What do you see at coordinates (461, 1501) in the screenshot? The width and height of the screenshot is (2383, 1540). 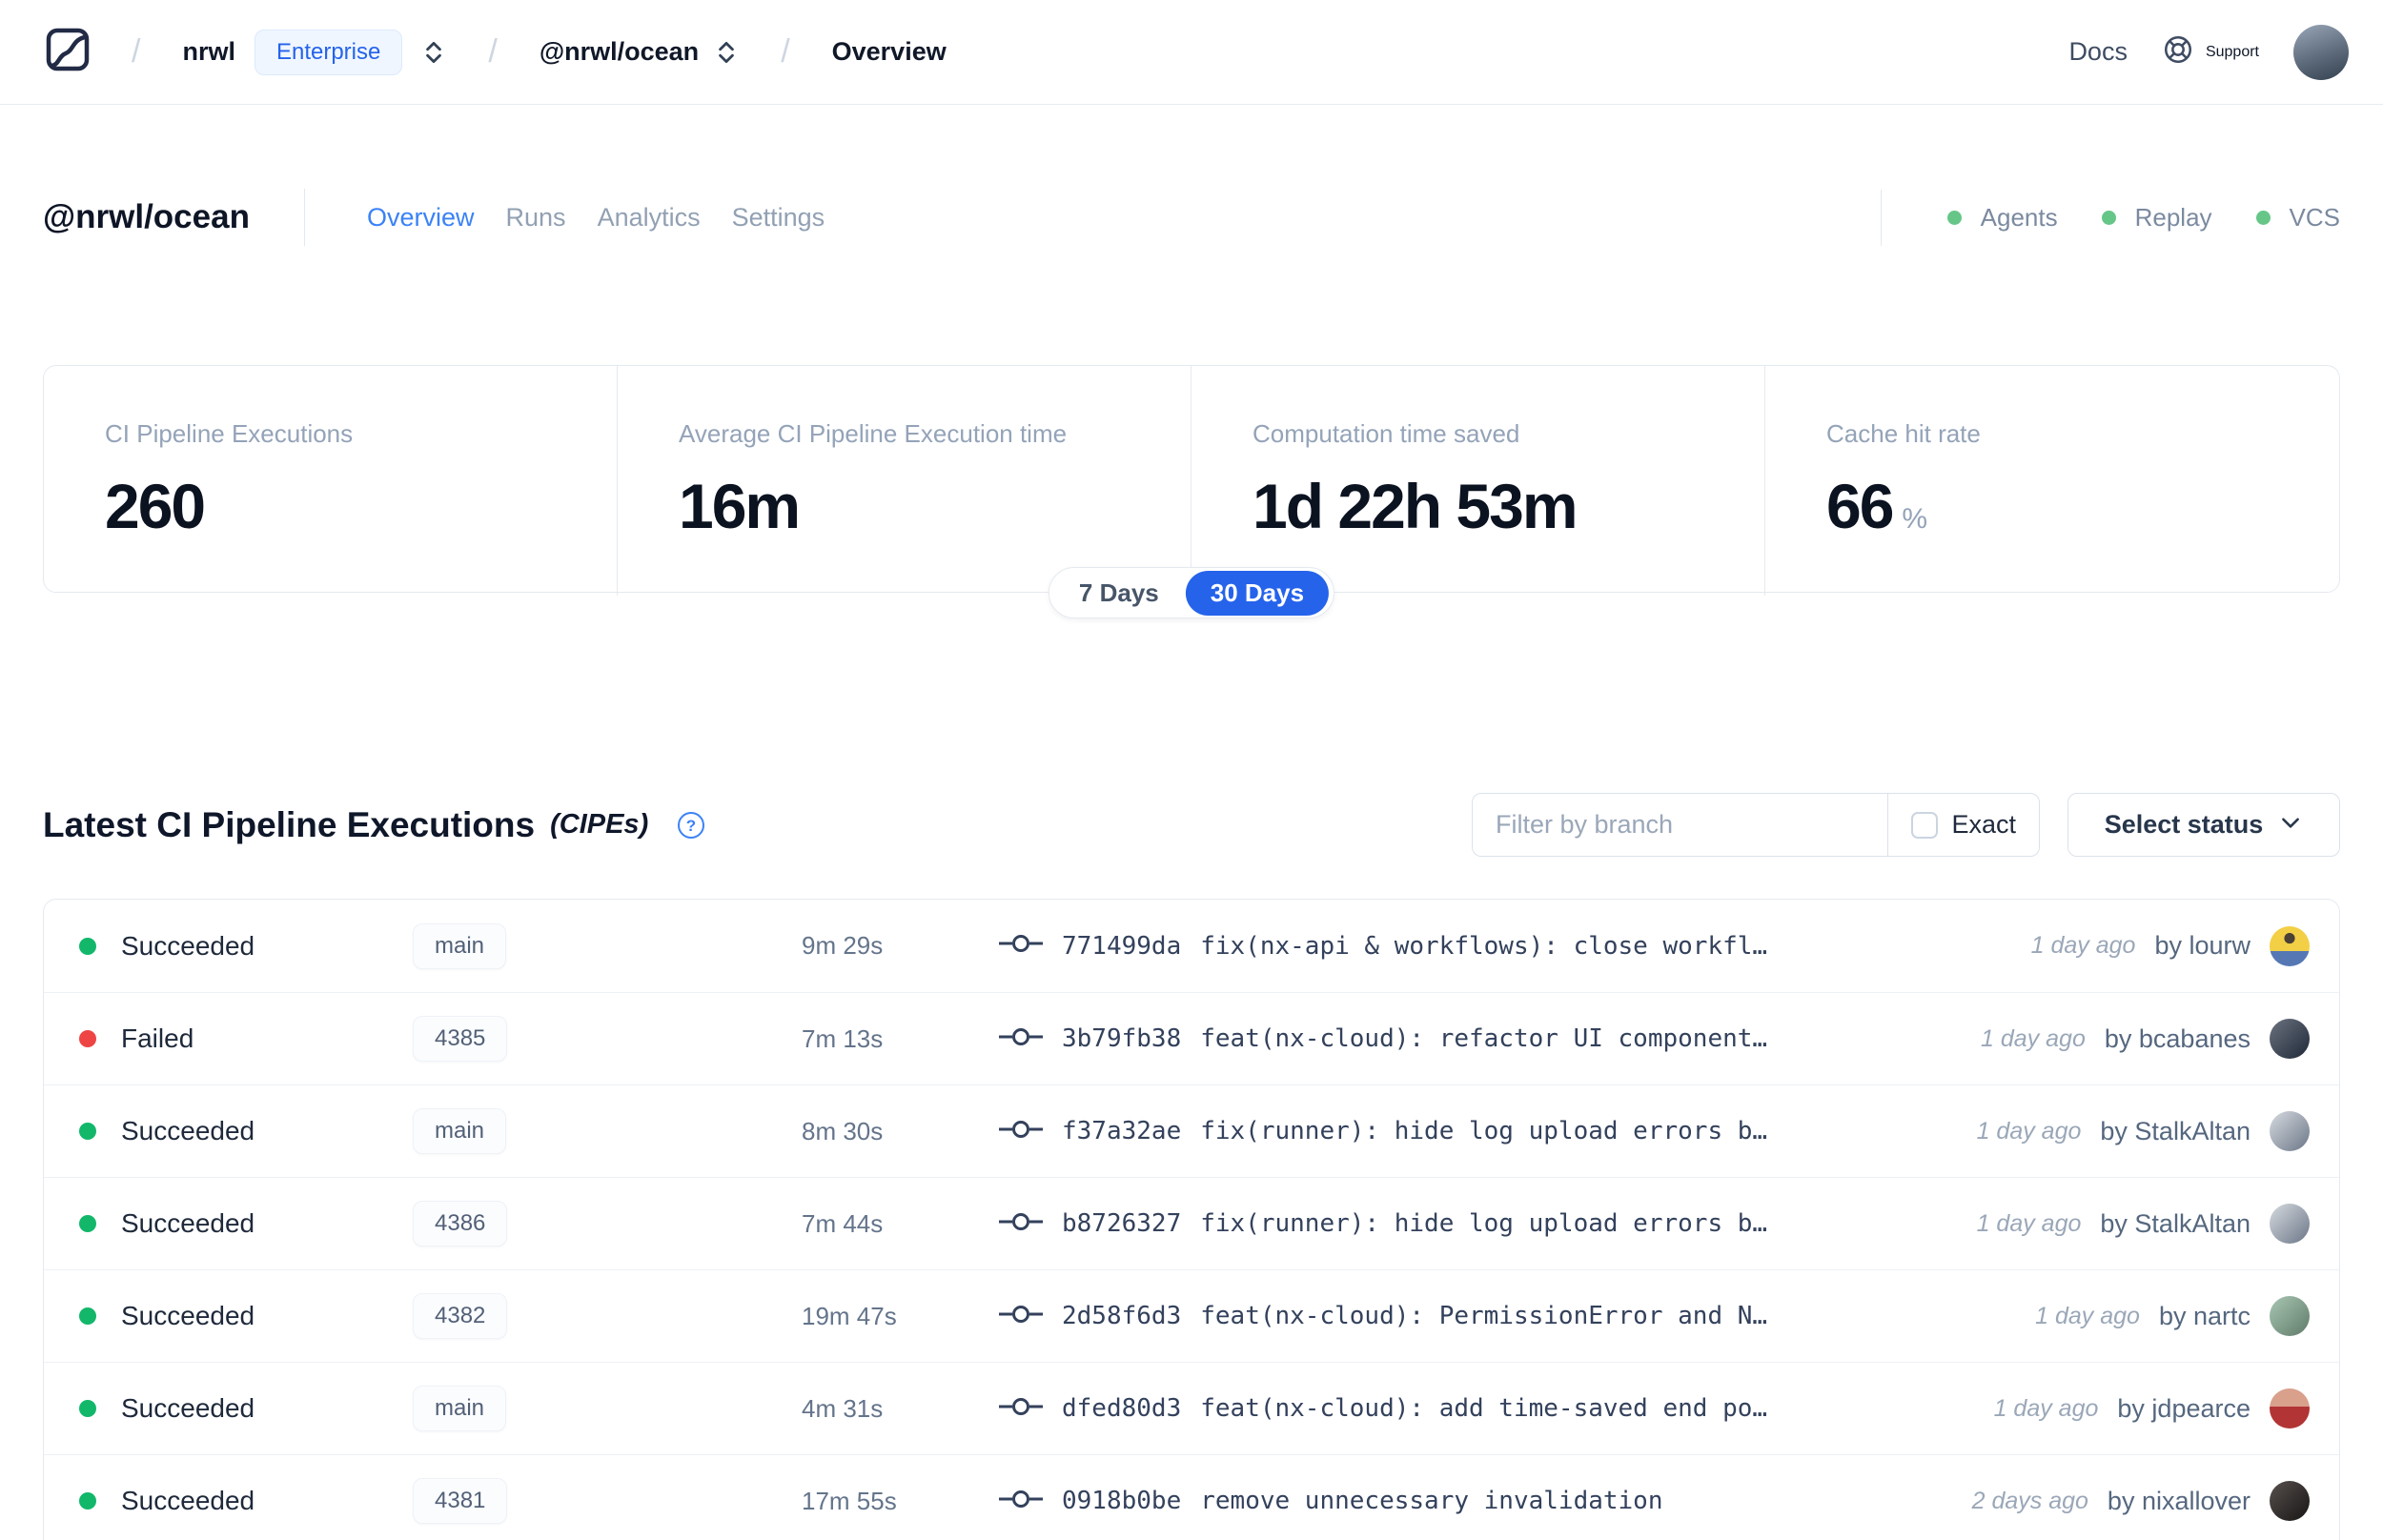 I see `branch-badge: 4381` at bounding box center [461, 1501].